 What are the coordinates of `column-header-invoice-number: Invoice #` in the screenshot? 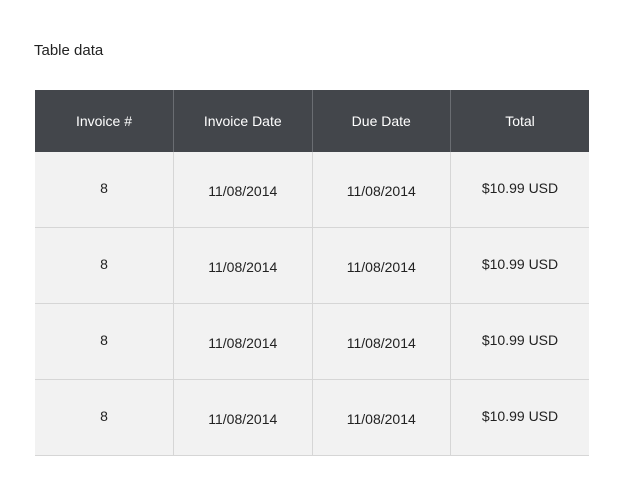 It's located at (104, 121).